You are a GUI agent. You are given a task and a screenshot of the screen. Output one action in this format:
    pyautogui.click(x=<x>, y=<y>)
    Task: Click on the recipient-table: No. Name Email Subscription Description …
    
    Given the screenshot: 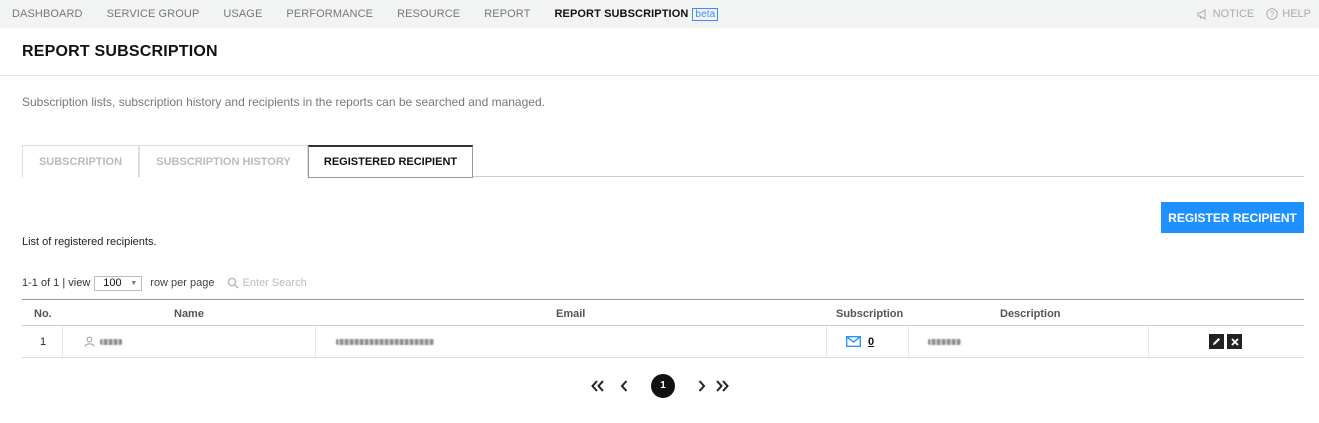 What is the action you would take?
    pyautogui.click(x=663, y=328)
    